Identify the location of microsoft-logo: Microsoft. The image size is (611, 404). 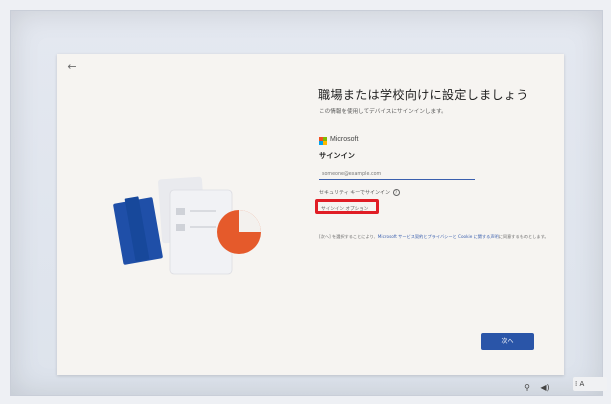
(364, 142).